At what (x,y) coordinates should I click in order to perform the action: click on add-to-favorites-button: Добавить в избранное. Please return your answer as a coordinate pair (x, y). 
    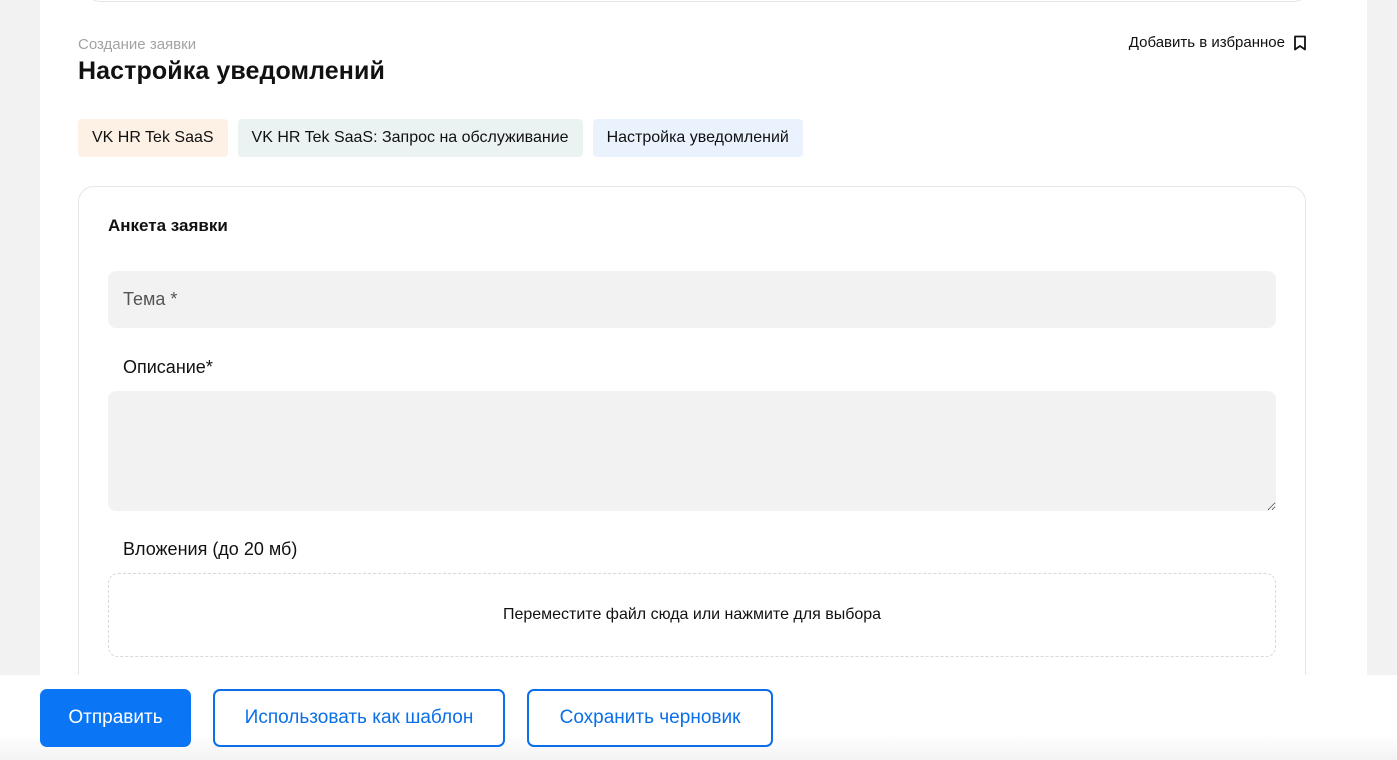
    Looking at the image, I should click on (1218, 42).